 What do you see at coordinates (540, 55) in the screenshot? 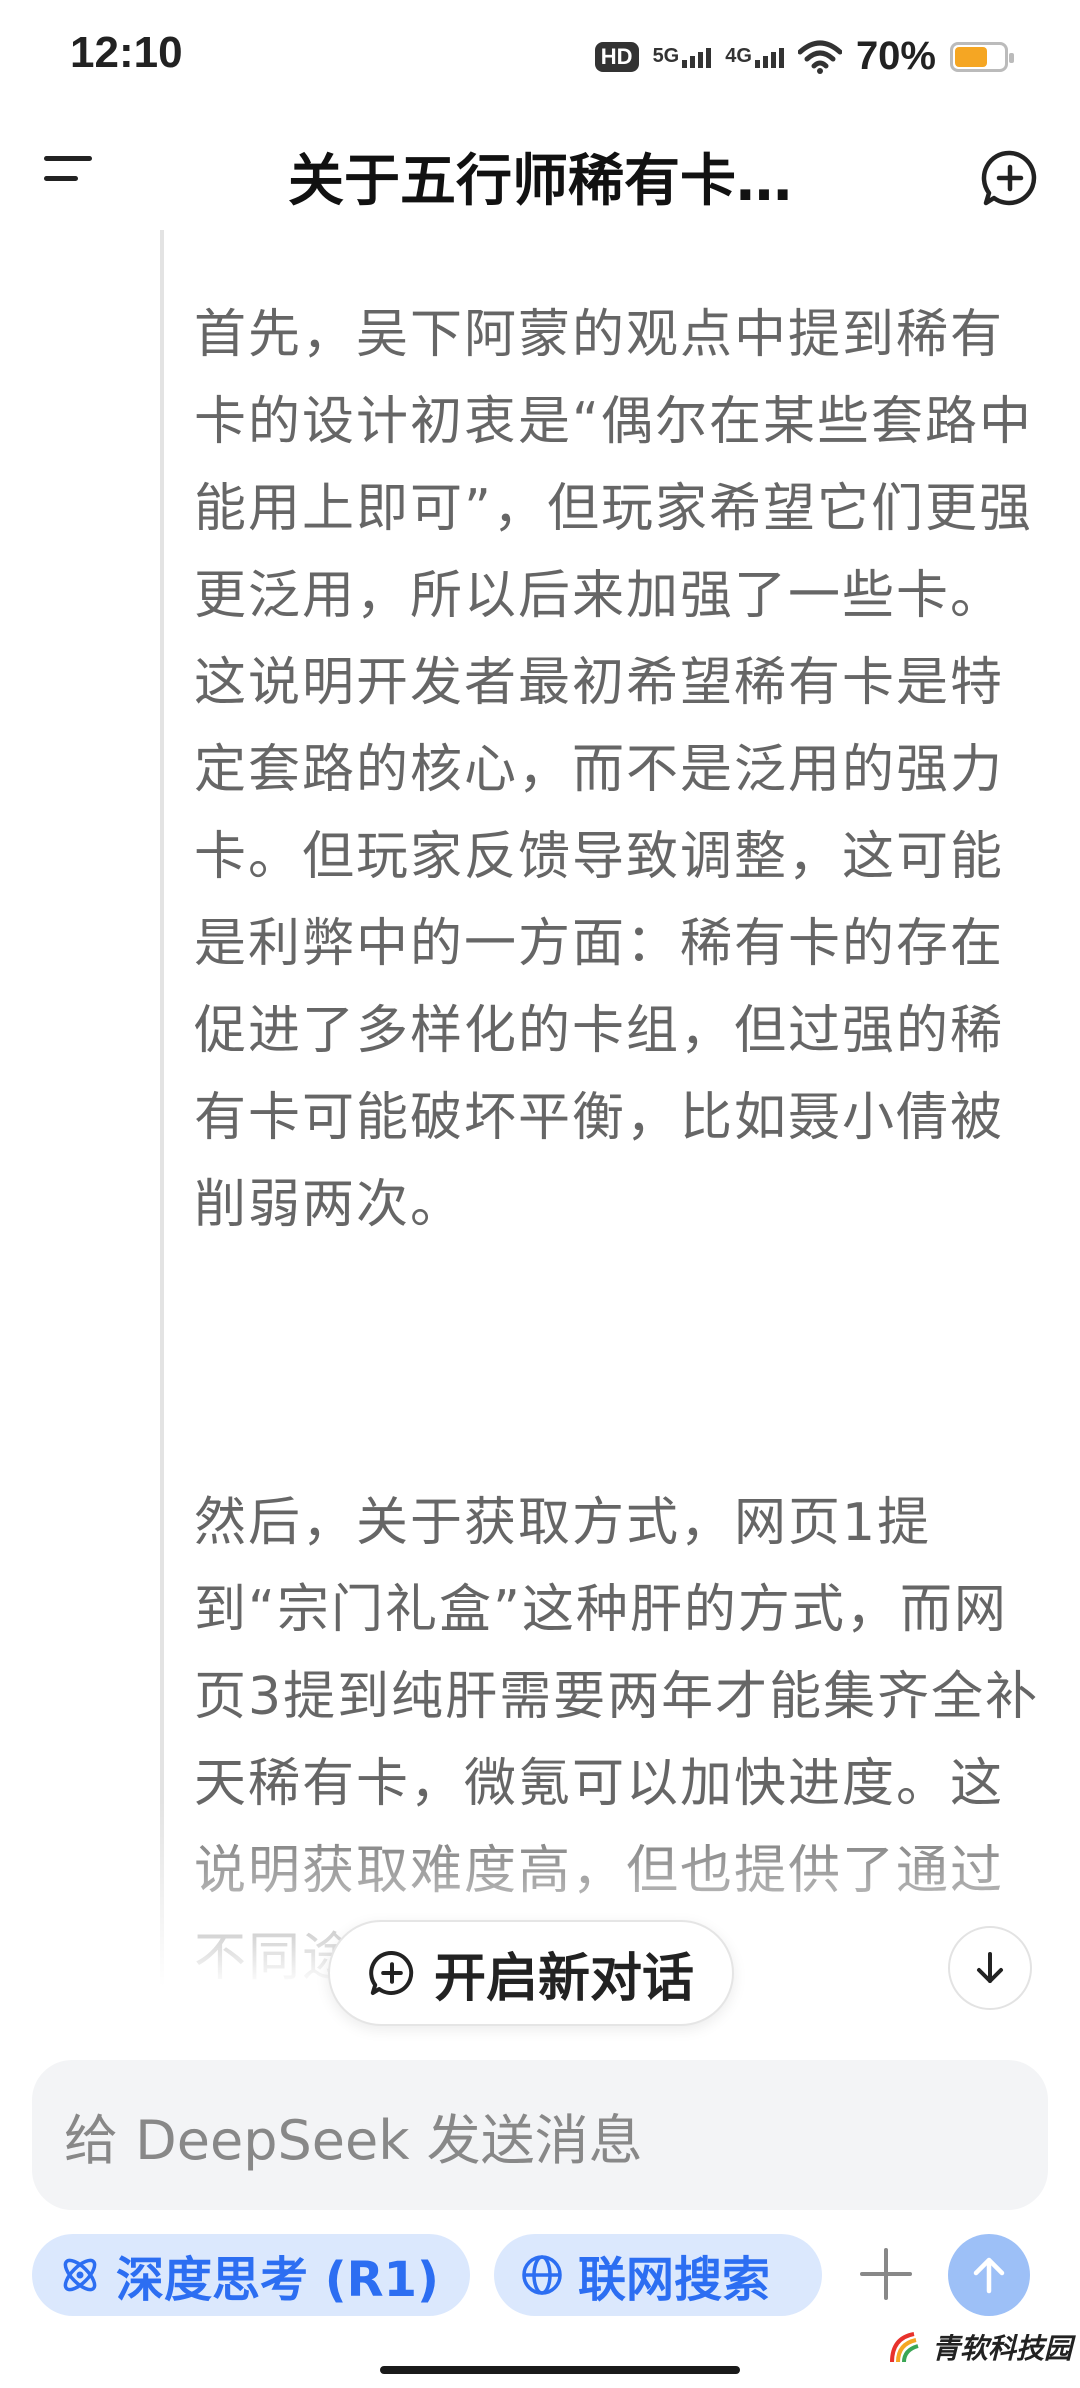
I see `status-bar: 12:10 HD 5G 4G 70%` at bounding box center [540, 55].